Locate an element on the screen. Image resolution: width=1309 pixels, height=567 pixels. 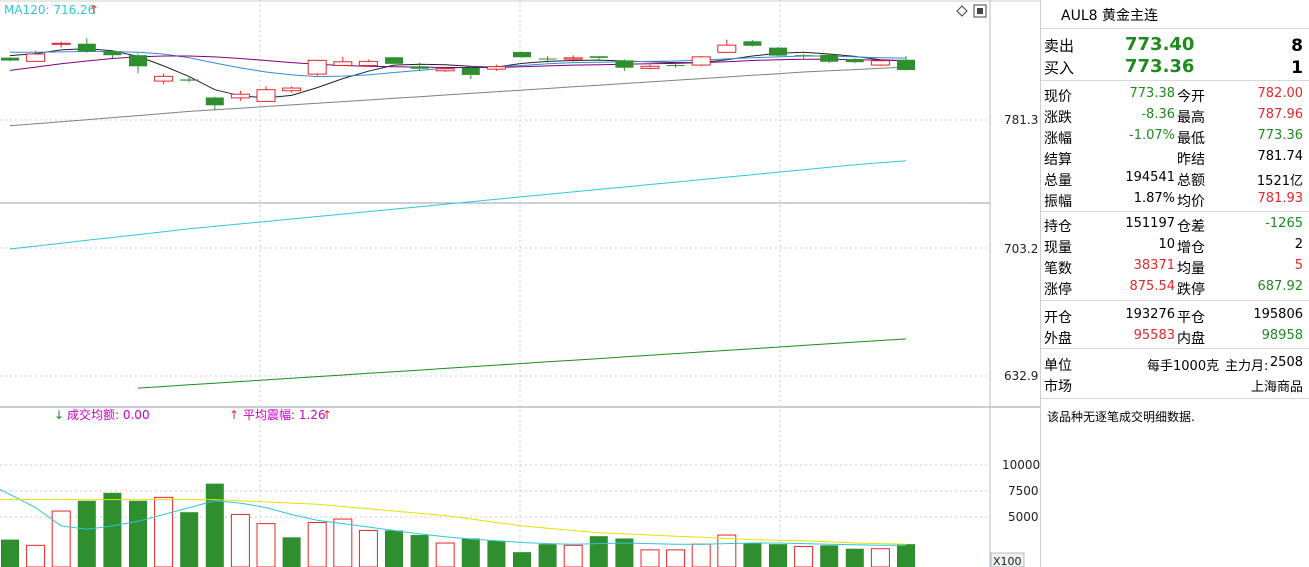
volume-axis-label: 5000 is located at coordinates (1023, 517).